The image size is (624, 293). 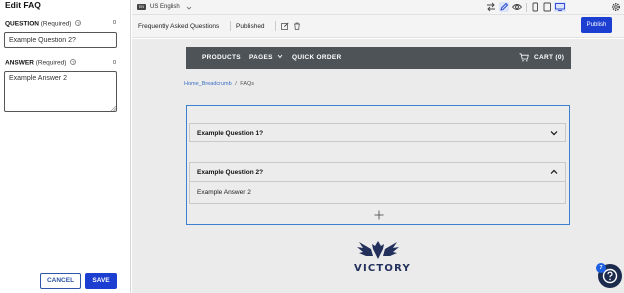 What do you see at coordinates (377, 132) in the screenshot?
I see `faq-item-1: Example Question 1?` at bounding box center [377, 132].